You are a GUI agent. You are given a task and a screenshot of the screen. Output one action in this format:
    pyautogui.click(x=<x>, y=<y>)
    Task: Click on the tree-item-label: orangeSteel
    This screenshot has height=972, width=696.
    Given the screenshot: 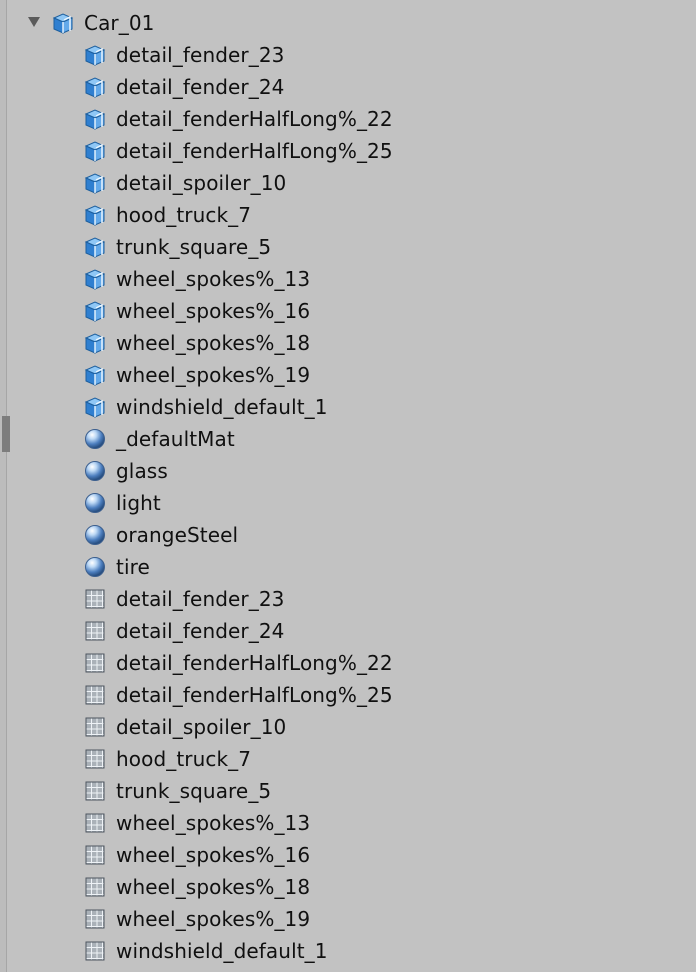 What is the action you would take?
    pyautogui.click(x=177, y=535)
    